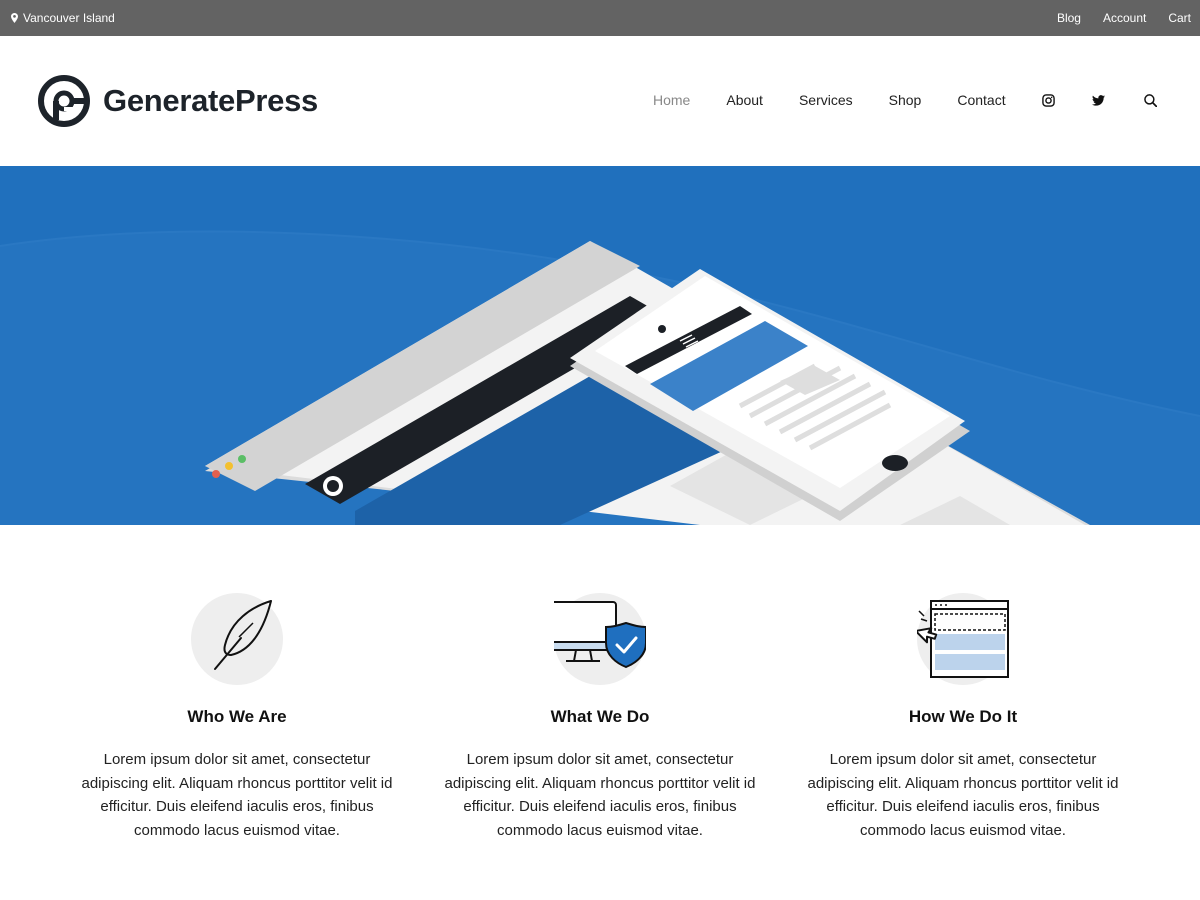 The image size is (1200, 900). Describe the element at coordinates (64, 101) in the screenshot. I see `generatepress-logo-icon` at that location.